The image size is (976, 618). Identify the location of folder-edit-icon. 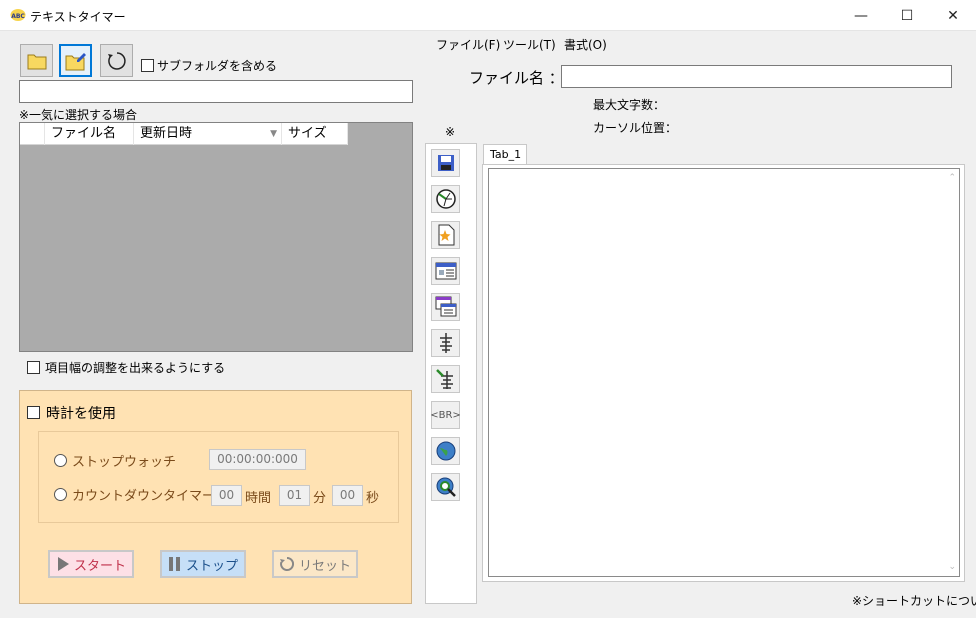
(75, 61).